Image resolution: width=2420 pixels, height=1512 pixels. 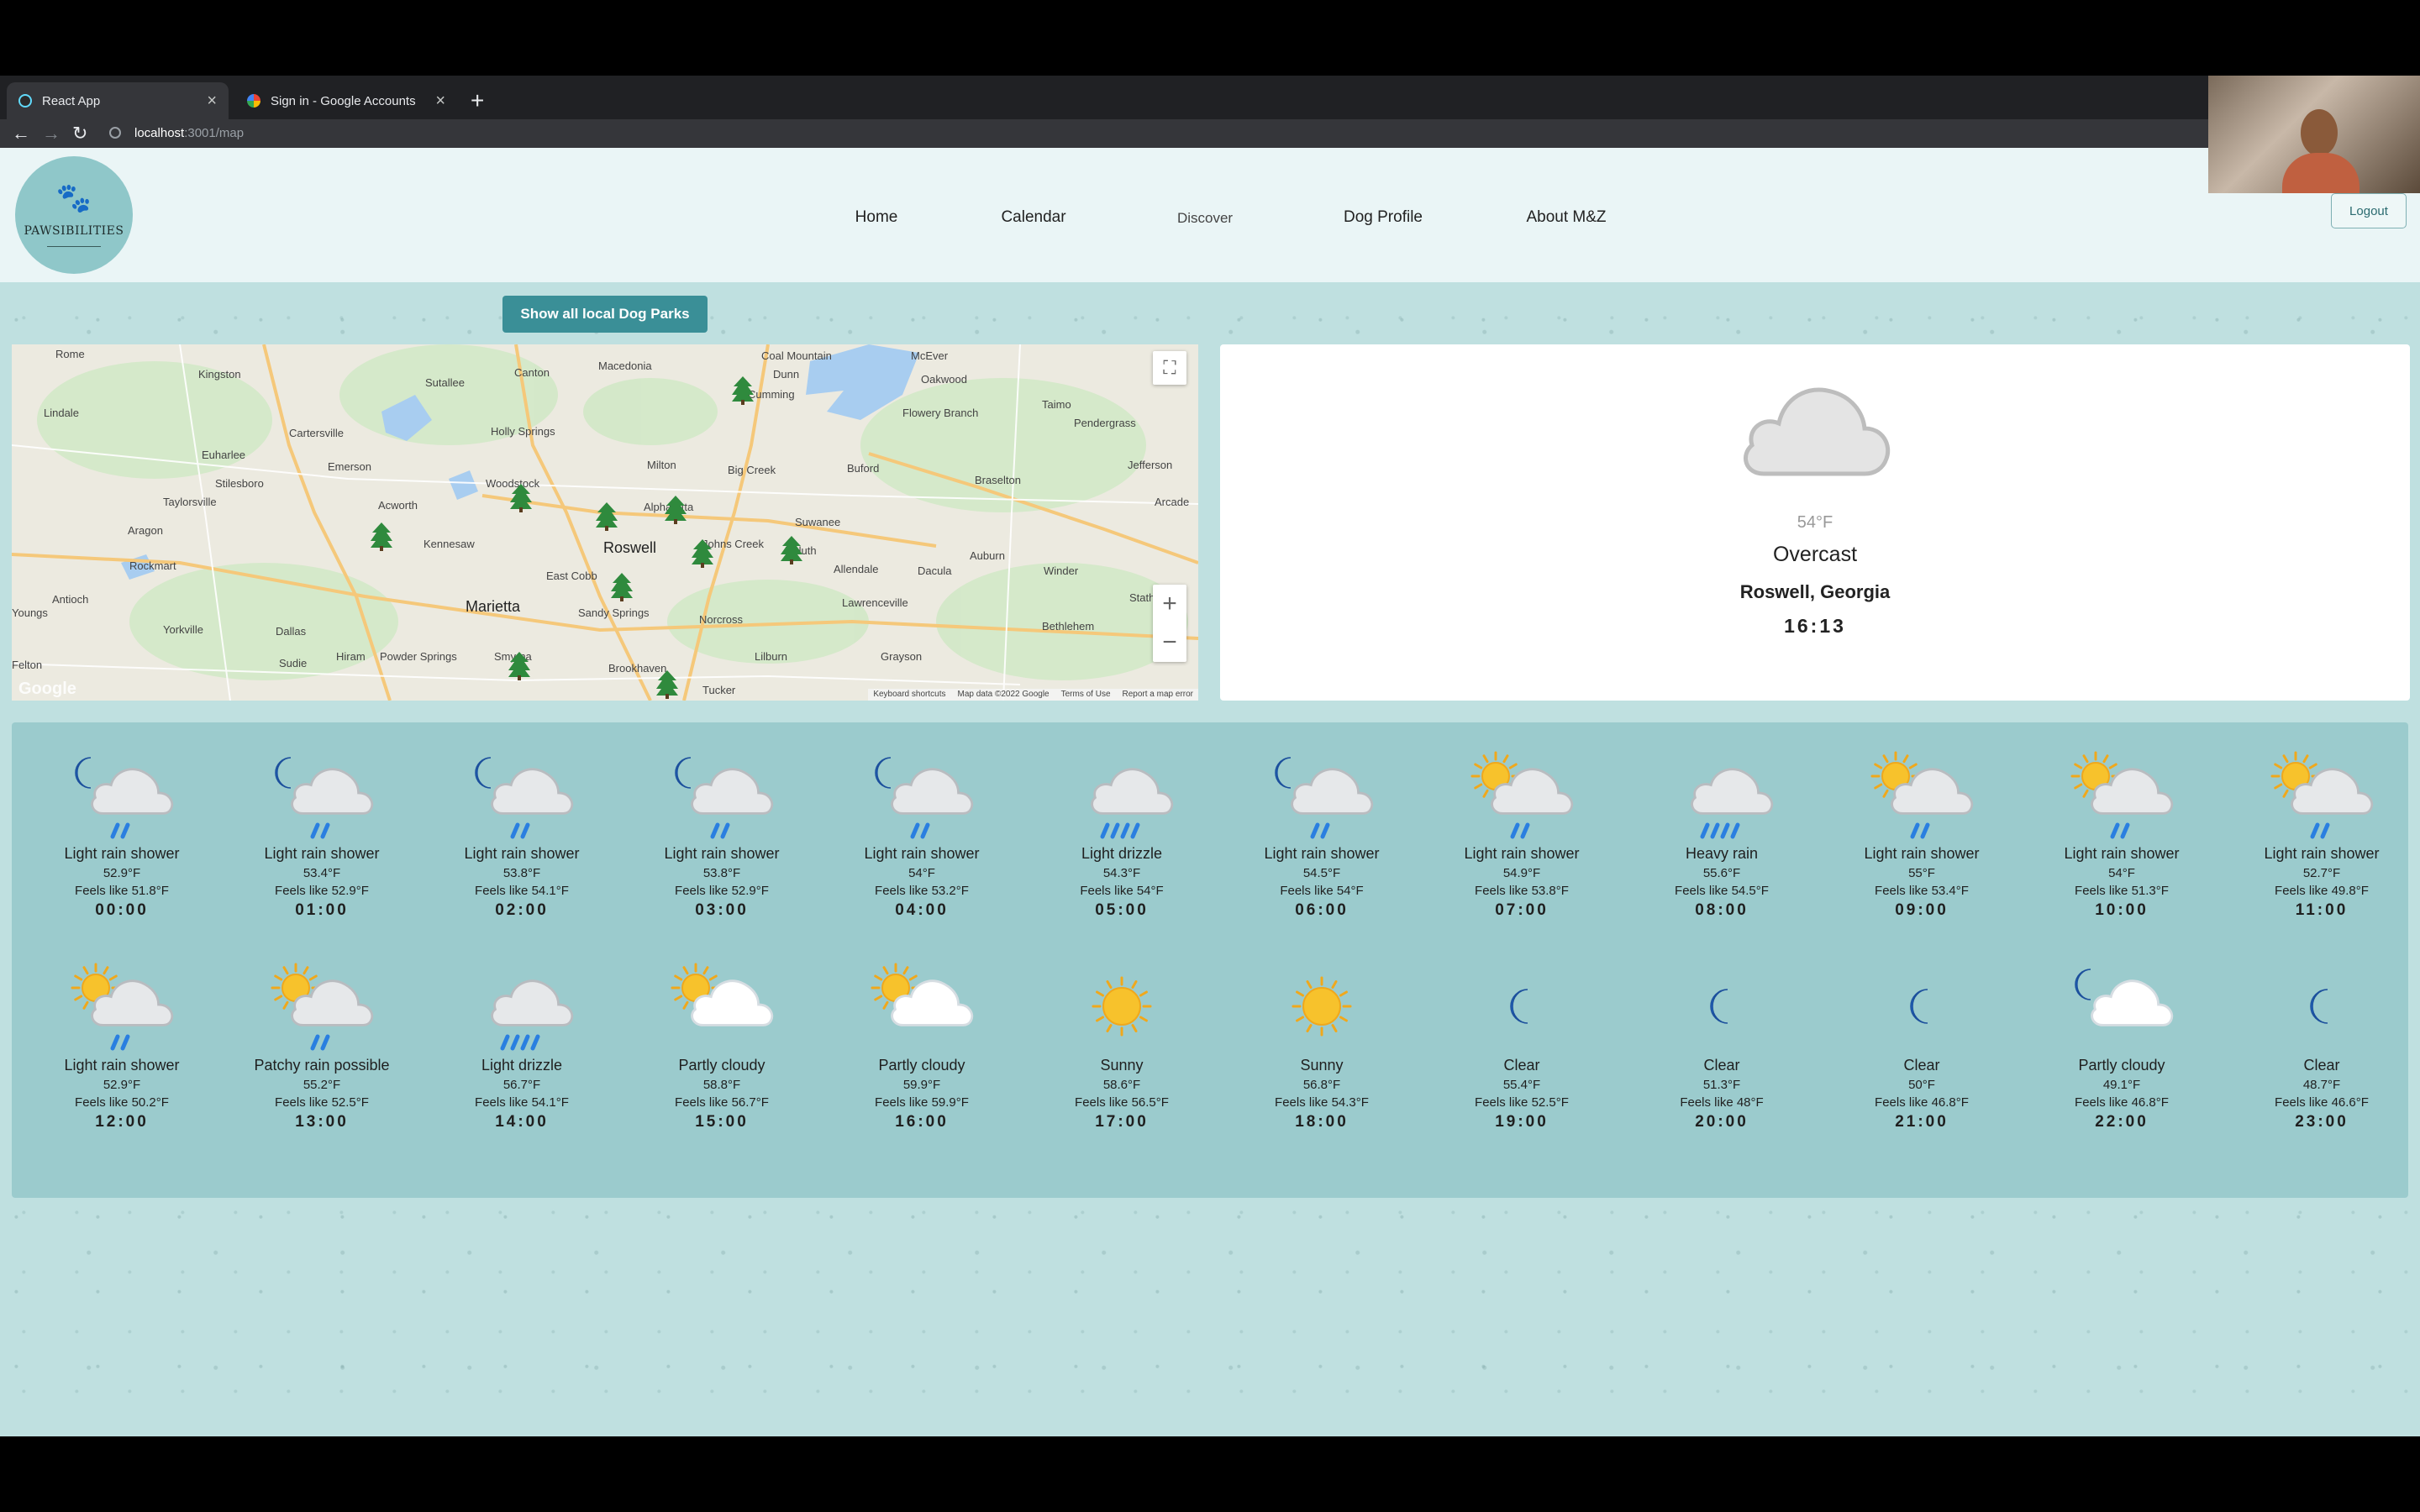 I want to click on forecast-time: 02:00, so click(x=522, y=910).